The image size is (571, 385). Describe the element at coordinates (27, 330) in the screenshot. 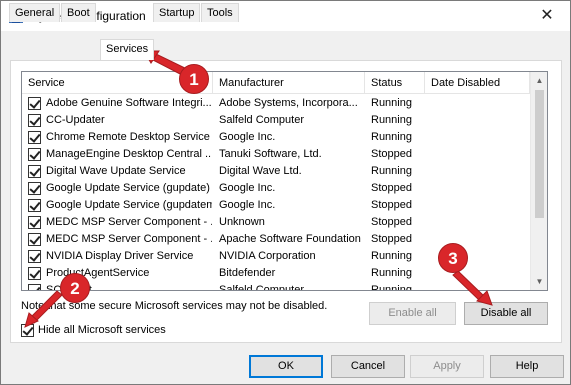

I see `hide-microsoft-services-checkbox` at that location.